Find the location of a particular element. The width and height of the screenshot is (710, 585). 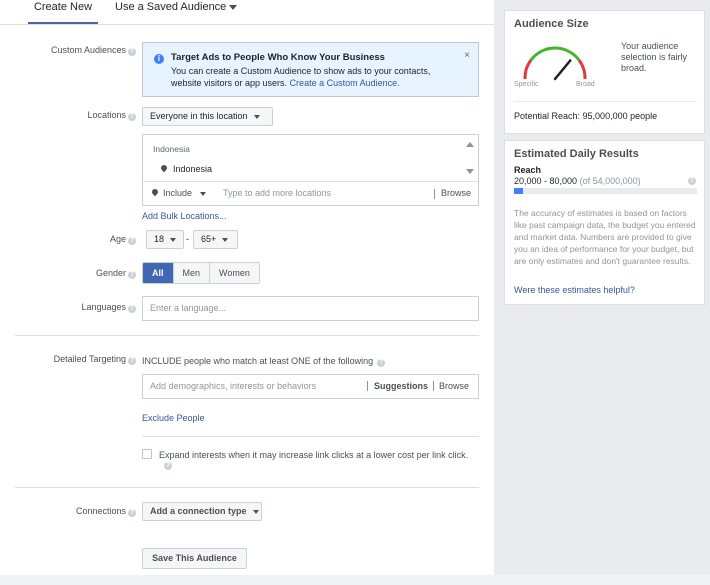

expand-interests-checkbox is located at coordinates (147, 454).